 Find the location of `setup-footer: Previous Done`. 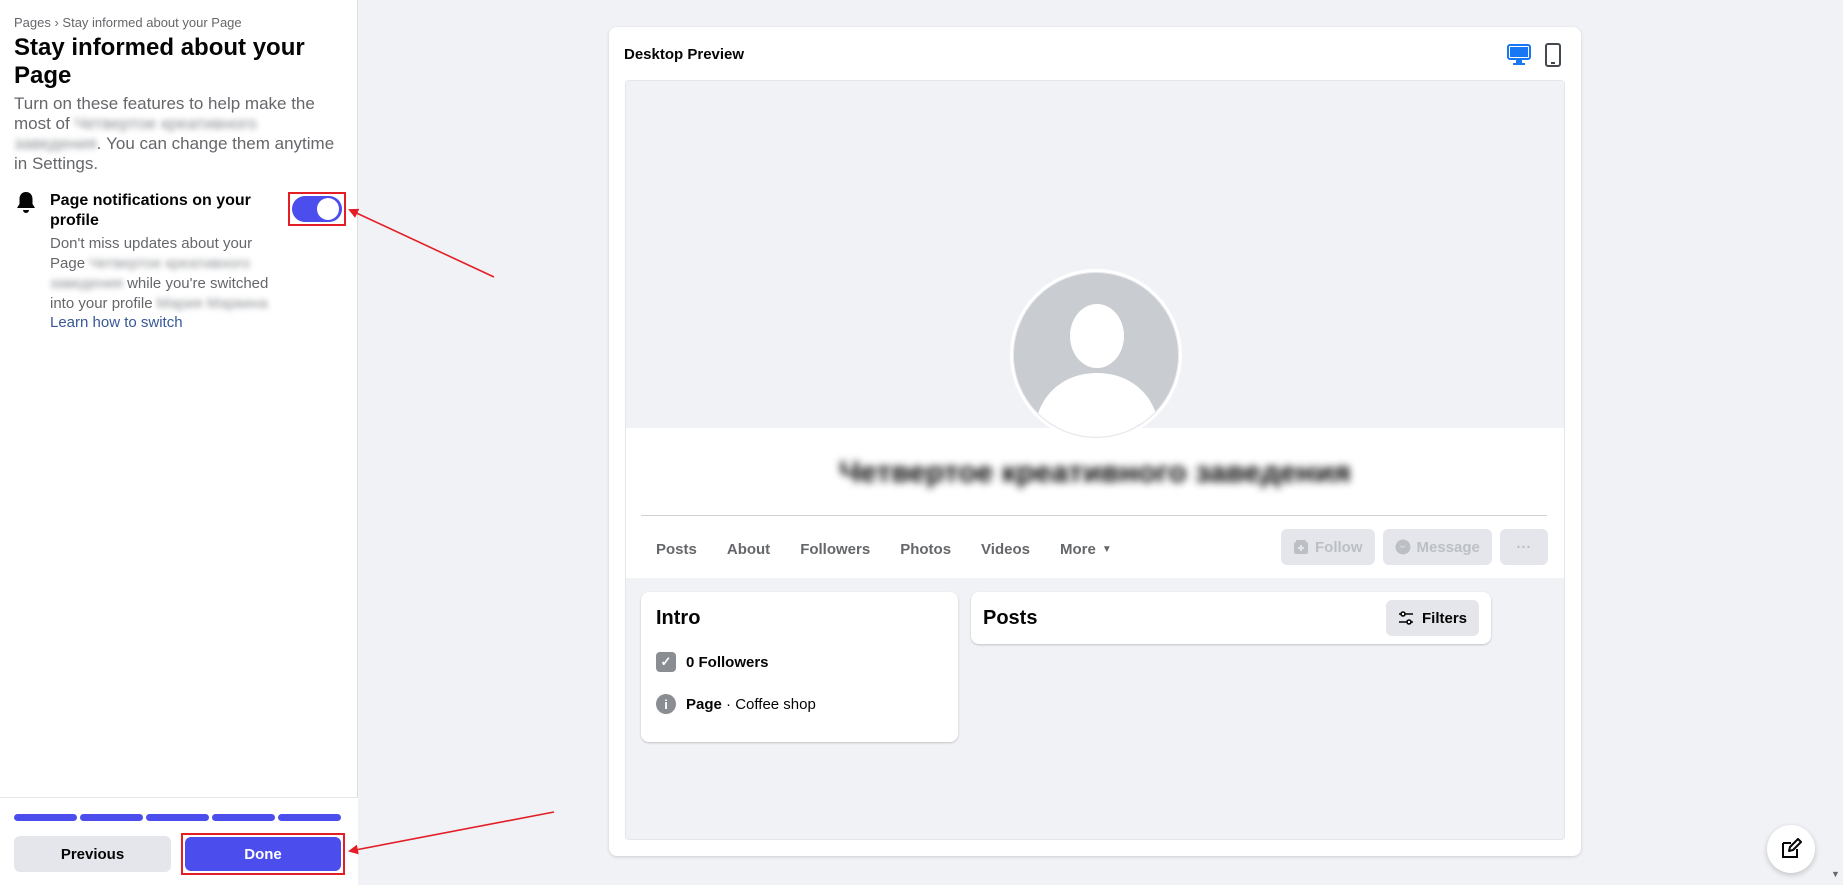

setup-footer: Previous Done is located at coordinates (179, 841).